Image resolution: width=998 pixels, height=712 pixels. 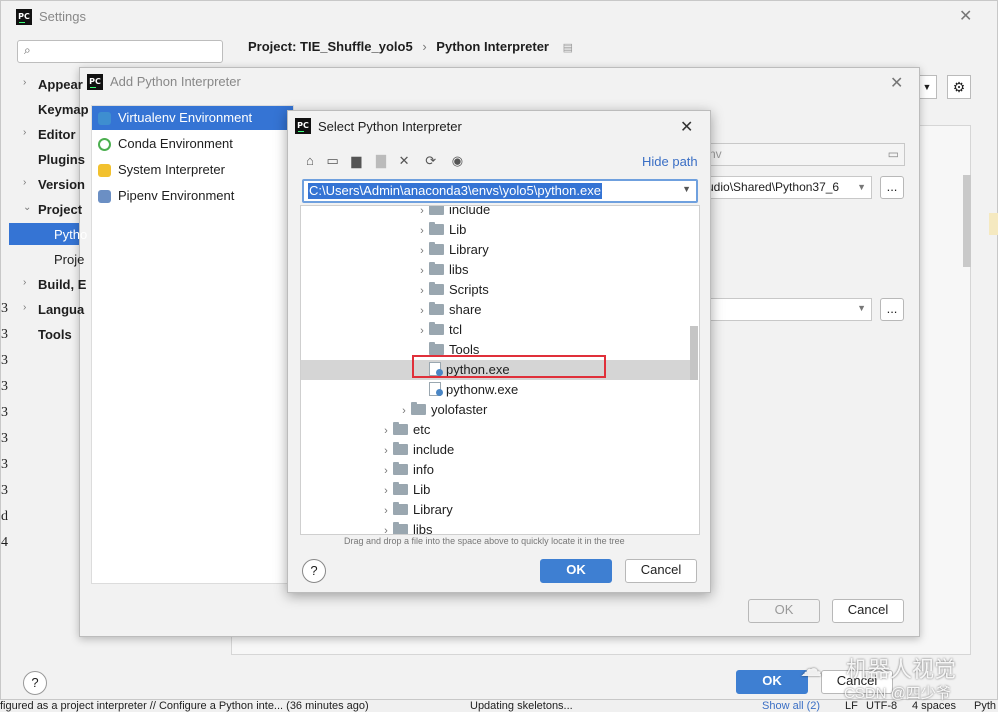 What do you see at coordinates (576, 571) in the screenshot?
I see `select-dialog-ok-button: OK` at bounding box center [576, 571].